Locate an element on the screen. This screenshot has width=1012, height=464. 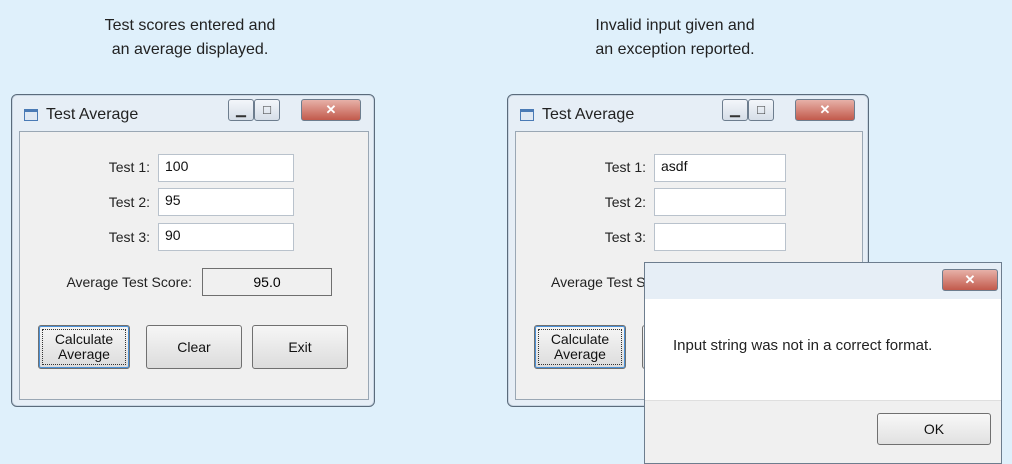
right-caption-line1: Invalid input given and is located at coordinates (675, 25).